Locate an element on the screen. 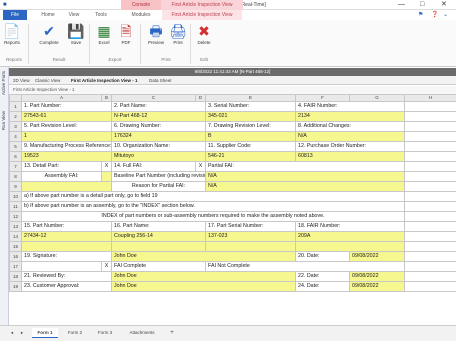 The width and height of the screenshot is (456, 341). row-header: 19 is located at coordinates (15, 286).